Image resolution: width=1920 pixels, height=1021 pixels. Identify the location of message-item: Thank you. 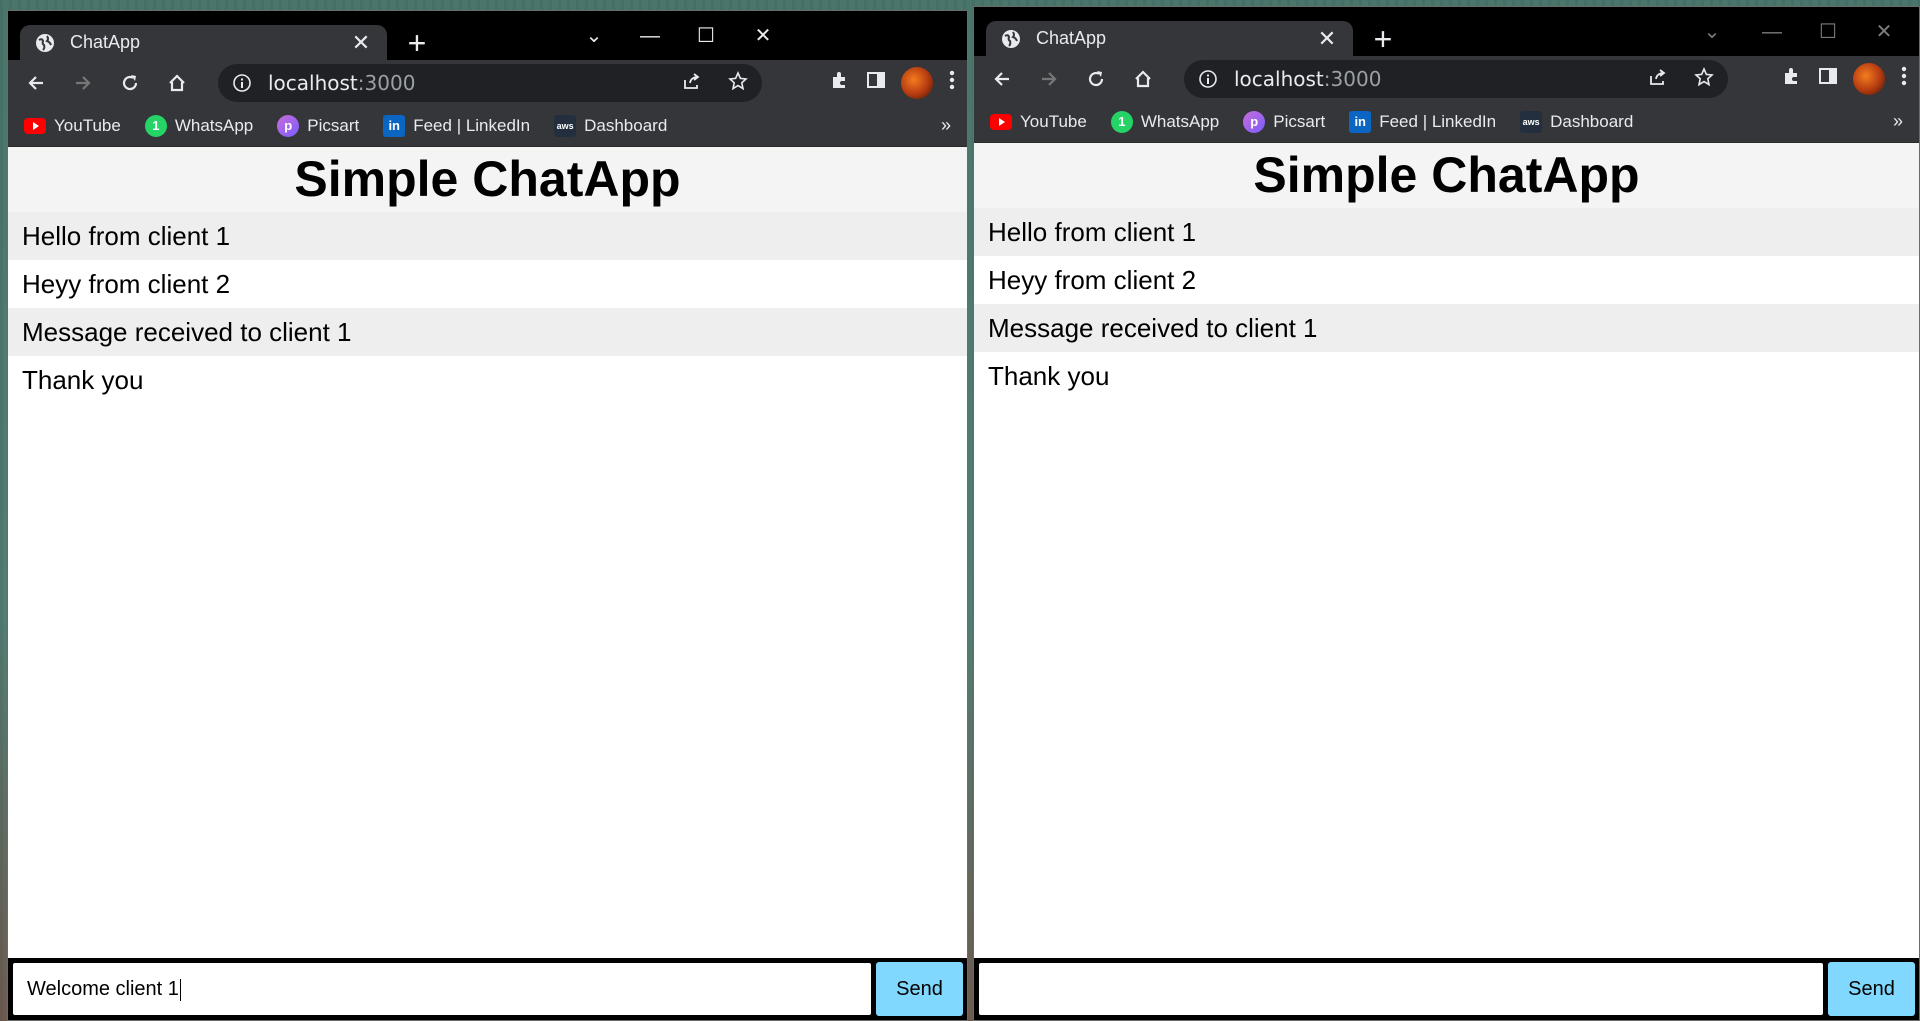
(1049, 376).